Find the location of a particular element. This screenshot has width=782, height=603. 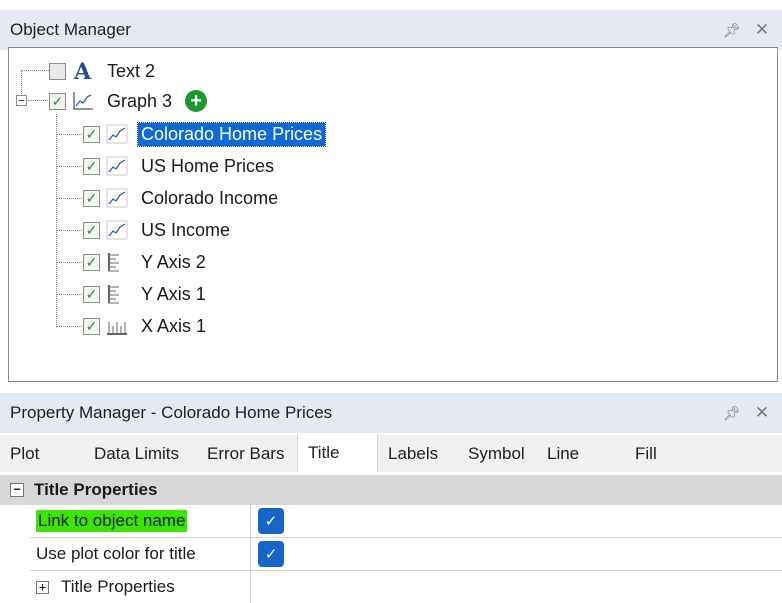

tree-item-us-income: ✓ US Income is located at coordinates (158, 230).